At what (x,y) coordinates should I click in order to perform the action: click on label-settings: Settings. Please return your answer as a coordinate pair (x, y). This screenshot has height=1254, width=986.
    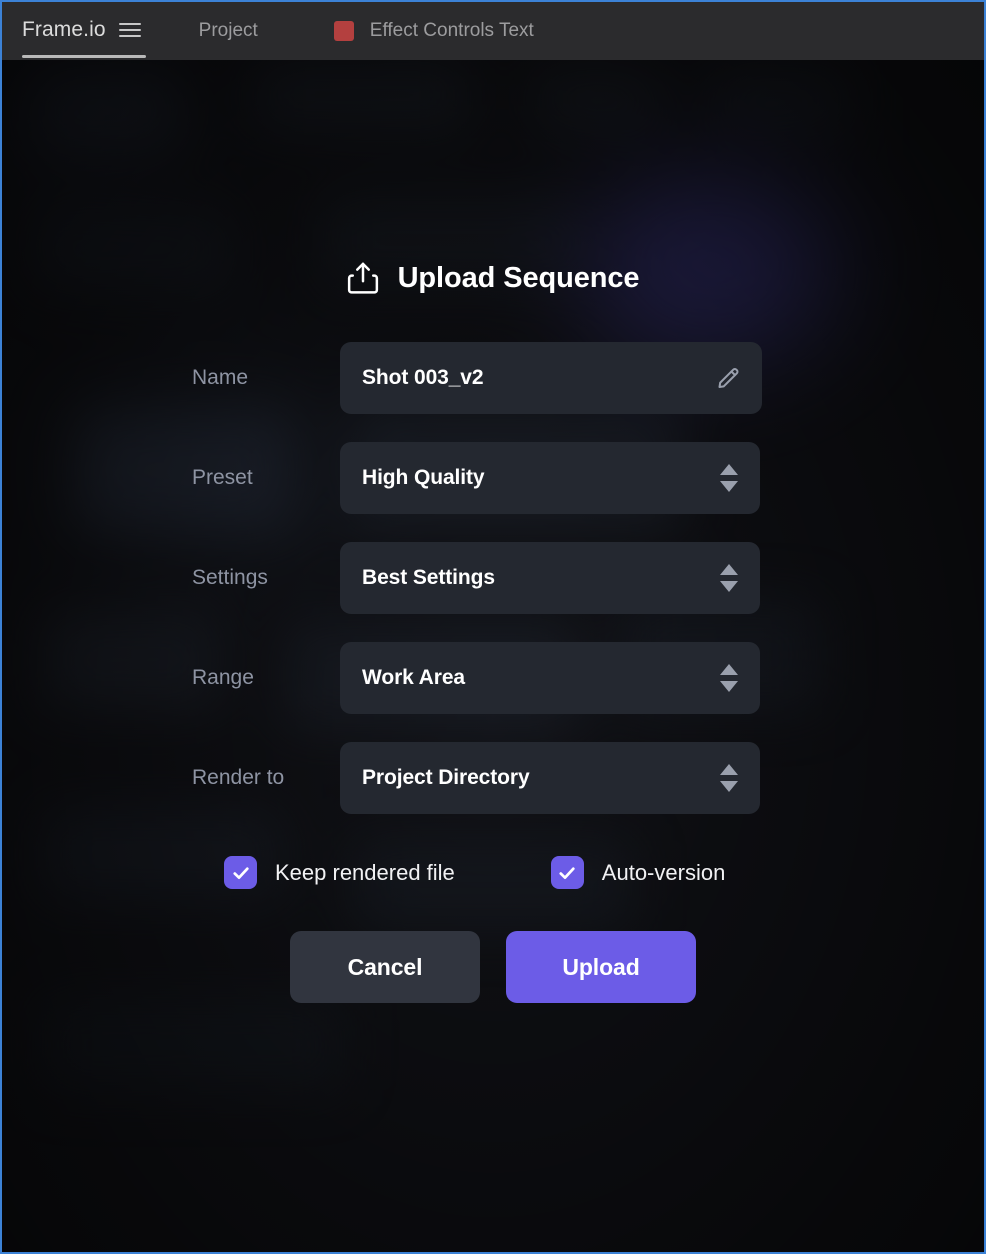
    Looking at the image, I should click on (230, 577).